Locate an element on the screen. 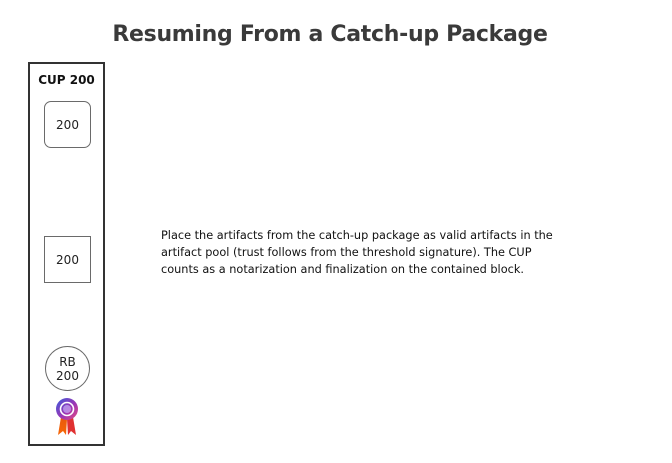 Image resolution: width=672 pixels, height=463 pixels. random-beacon-node: RB 200 is located at coordinates (67, 368).